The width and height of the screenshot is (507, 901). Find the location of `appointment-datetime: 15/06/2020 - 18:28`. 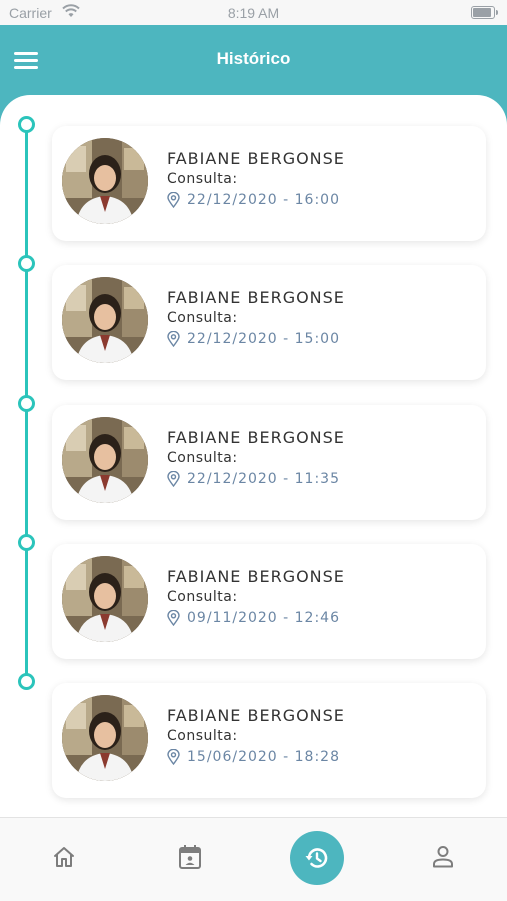

appointment-datetime: 15/06/2020 - 18:28 is located at coordinates (263, 757).